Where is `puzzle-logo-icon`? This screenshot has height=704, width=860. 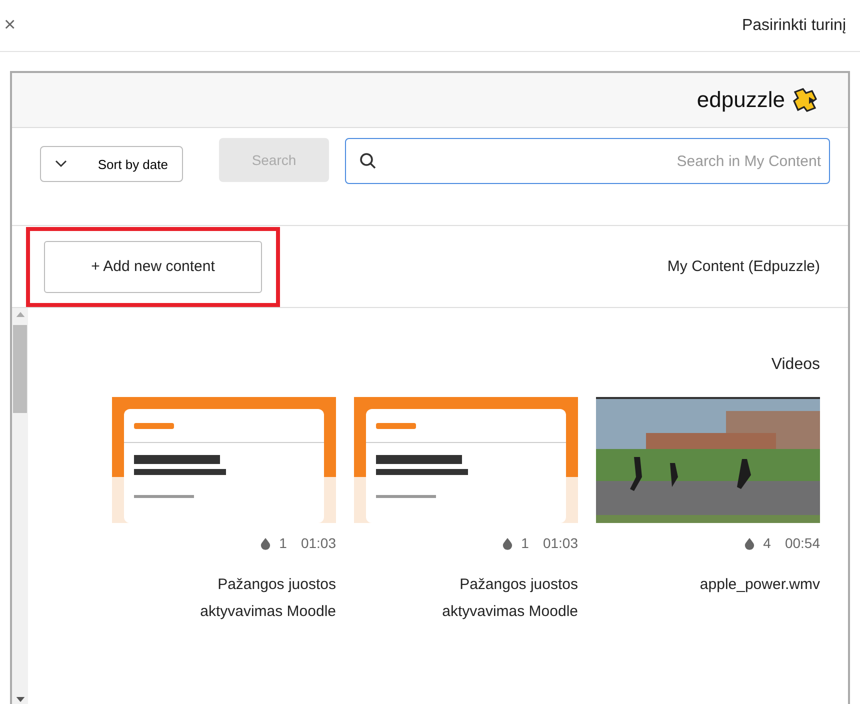 puzzle-logo-icon is located at coordinates (805, 100).